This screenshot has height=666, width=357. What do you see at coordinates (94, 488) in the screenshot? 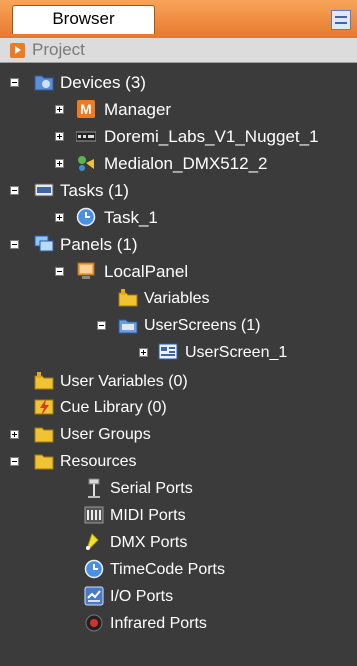
I see `serial-port-icon` at bounding box center [94, 488].